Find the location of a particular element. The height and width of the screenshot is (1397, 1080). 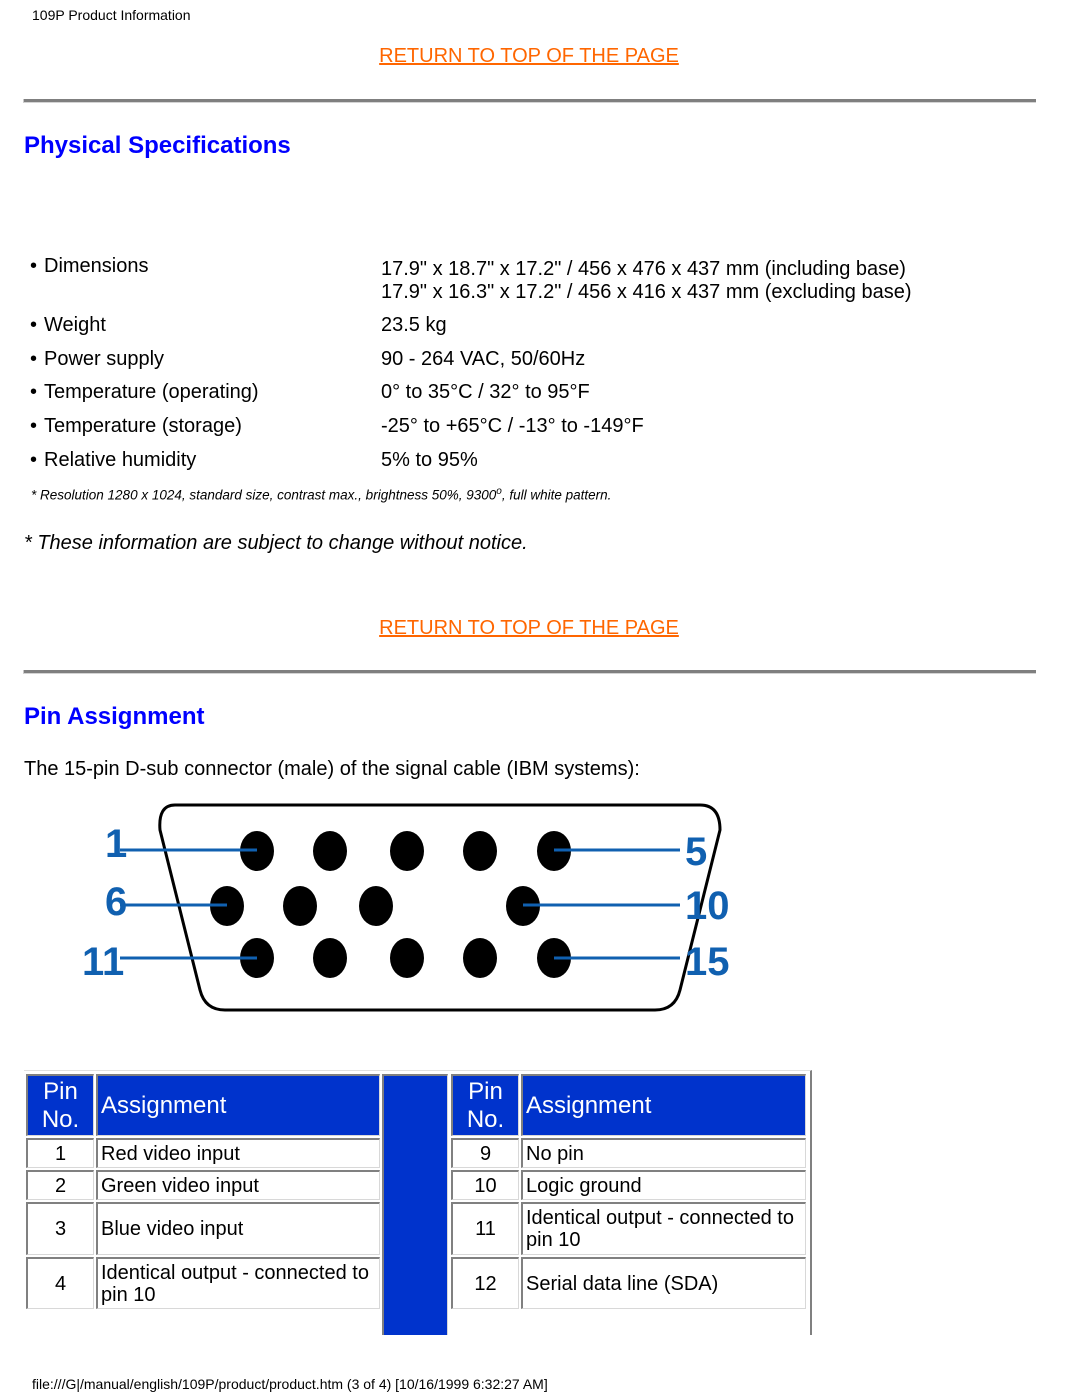

pin-number-cell: 1 is located at coordinates (60, 1153).